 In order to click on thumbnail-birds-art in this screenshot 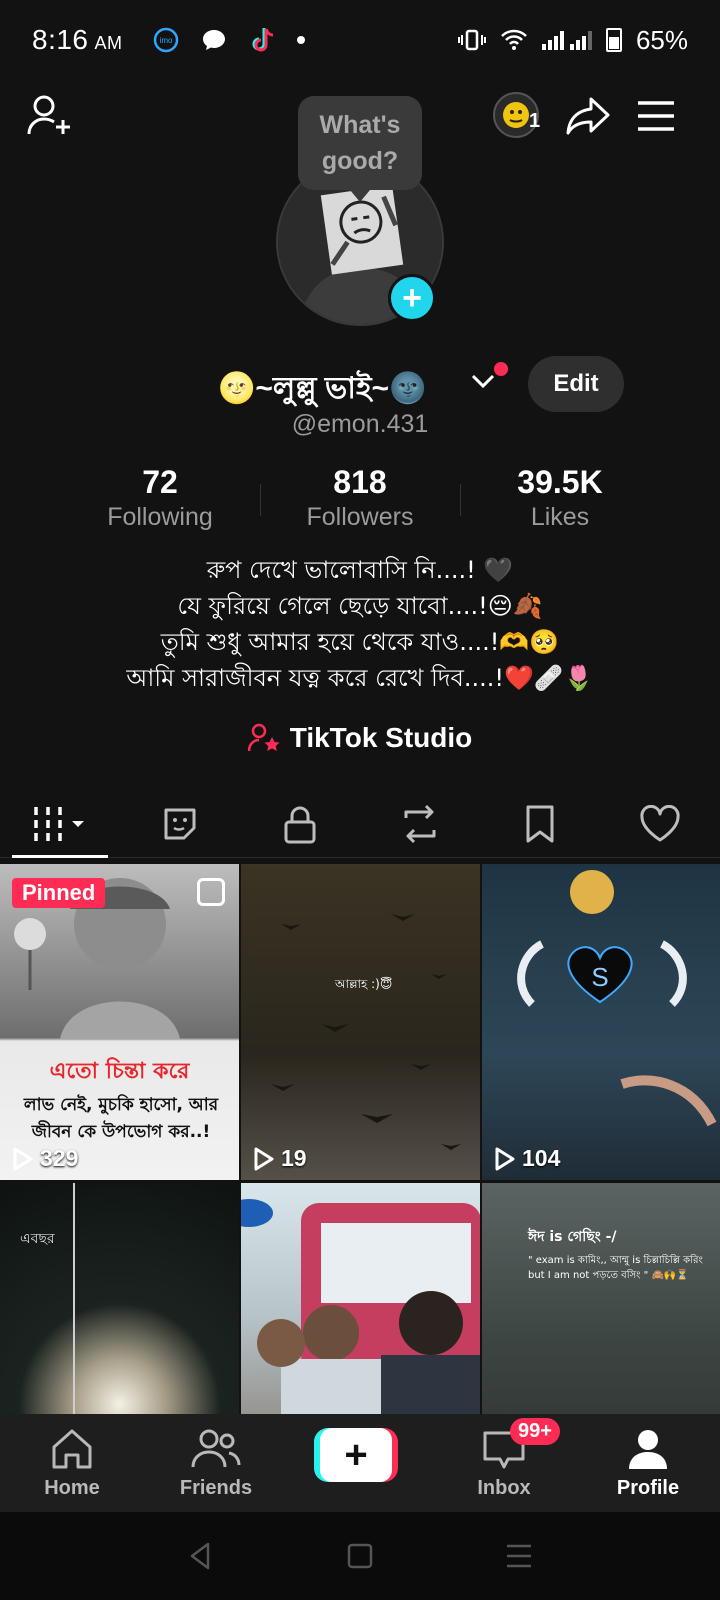, I will do `click(366, 1032)`.